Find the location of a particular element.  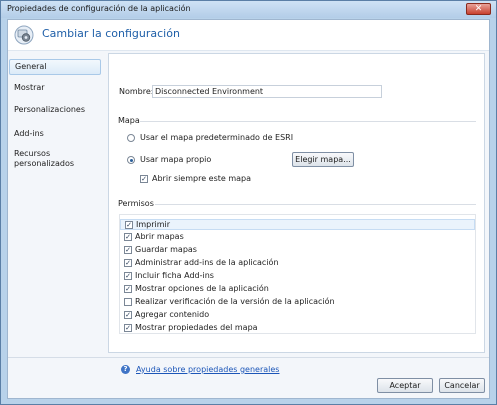

close-icon: ✕ is located at coordinates (478, 9).